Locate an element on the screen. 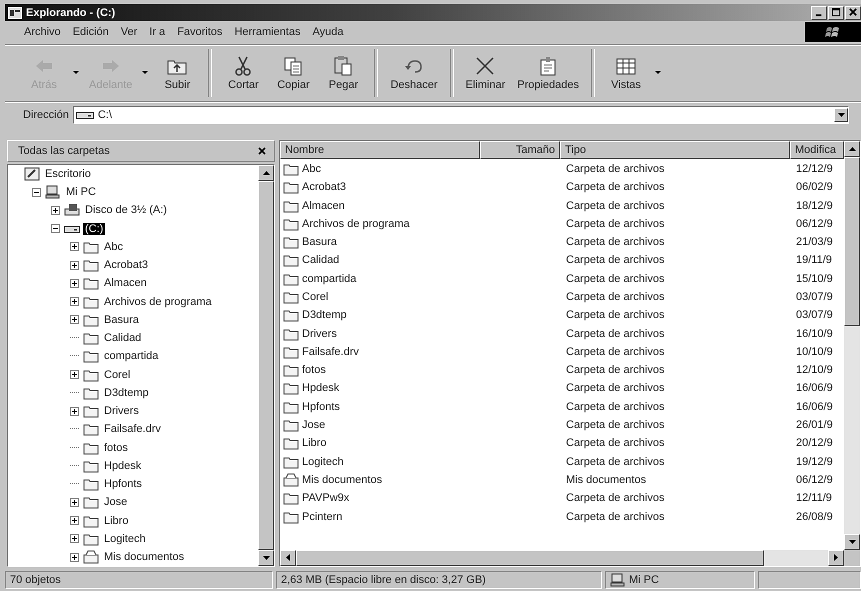 This screenshot has height=591, width=861. tree-item: Jose is located at coordinates (116, 502).